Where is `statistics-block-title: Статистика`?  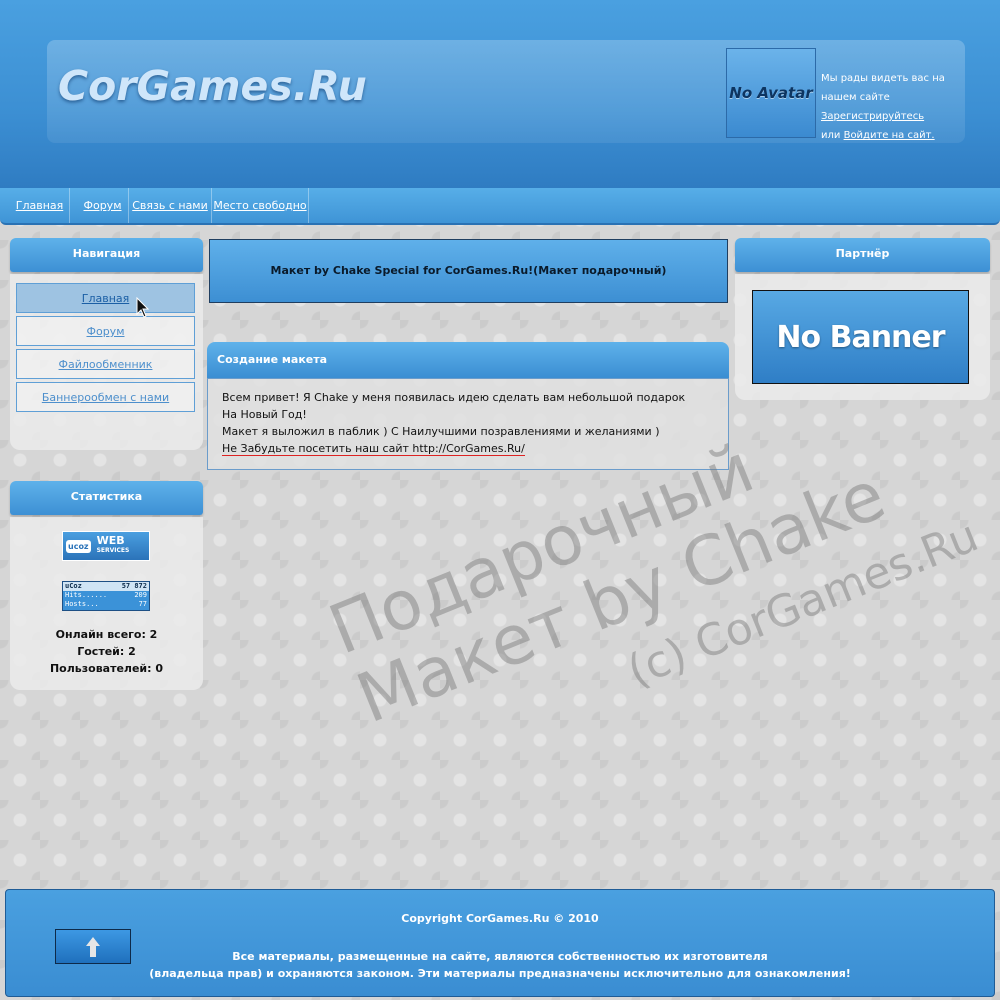
statistics-block-title: Статистика is located at coordinates (106, 498).